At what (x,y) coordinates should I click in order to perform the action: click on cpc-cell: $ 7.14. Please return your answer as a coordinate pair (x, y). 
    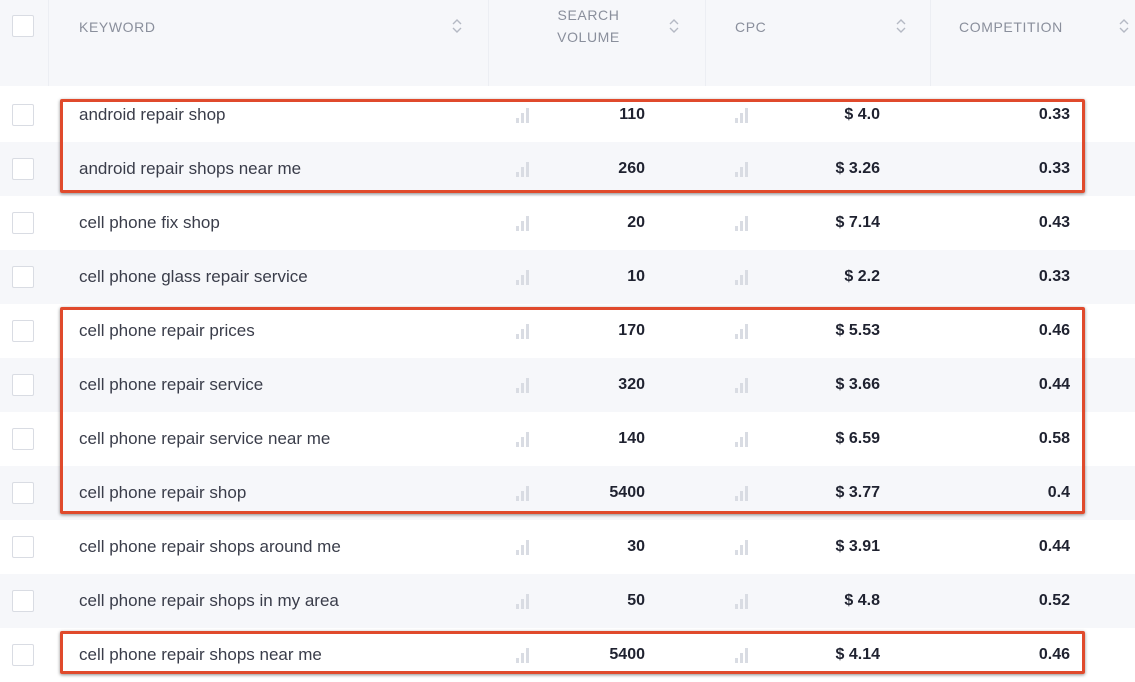
    Looking at the image, I should click on (857, 222).